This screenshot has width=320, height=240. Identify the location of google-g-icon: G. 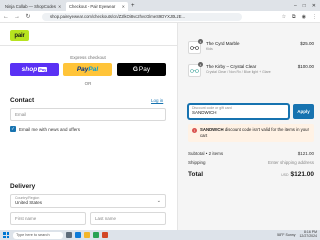
(135, 69).